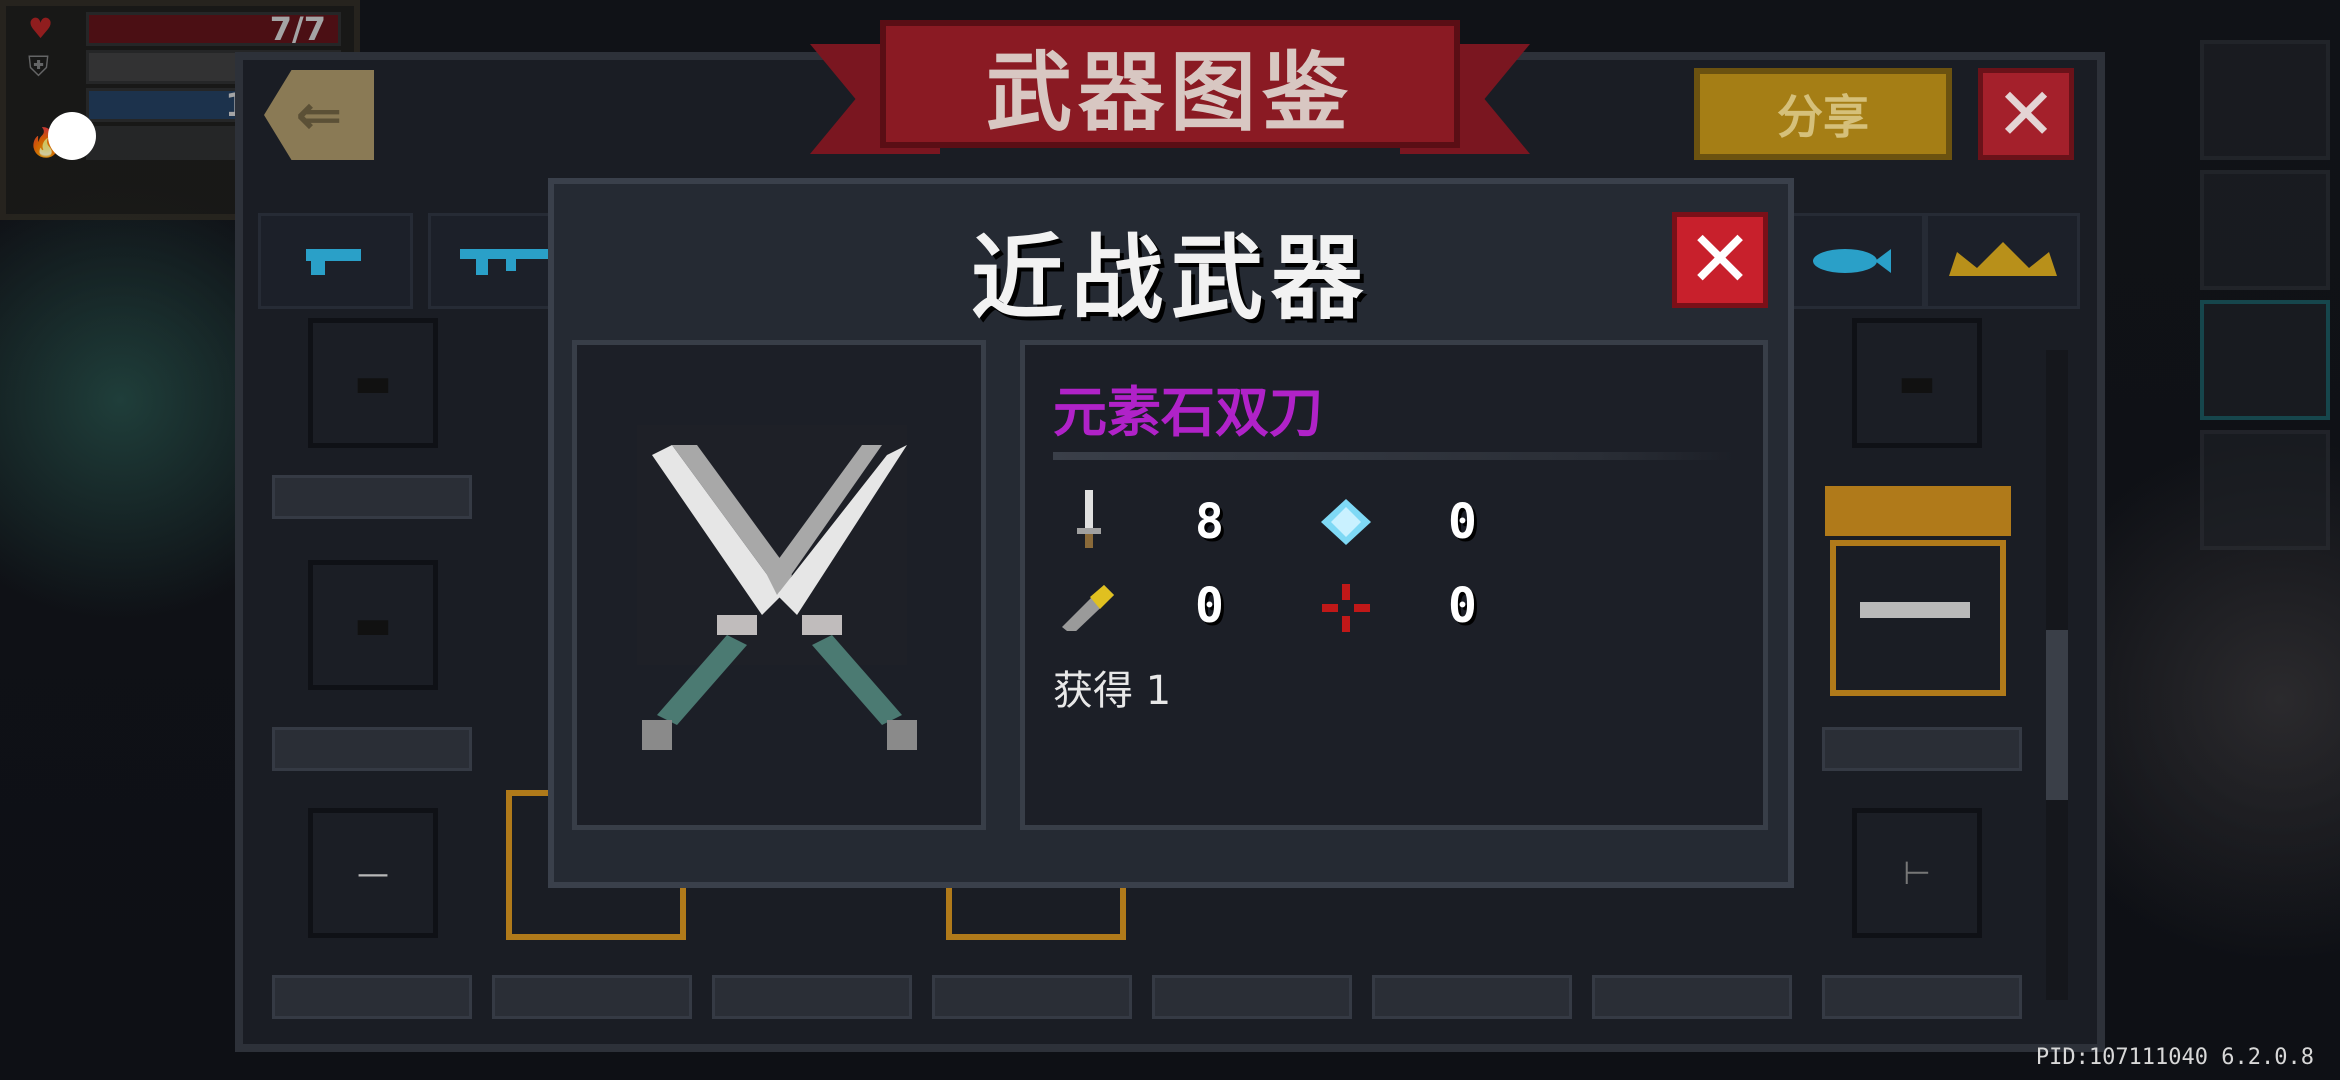  I want to click on shop-button, so click(2265, 360).